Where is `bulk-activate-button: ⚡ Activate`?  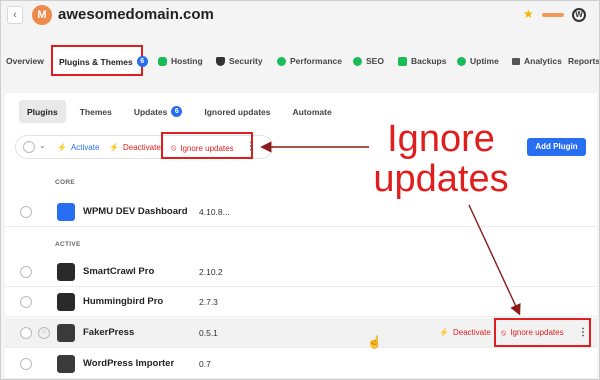 bulk-activate-button: ⚡ Activate is located at coordinates (78, 147).